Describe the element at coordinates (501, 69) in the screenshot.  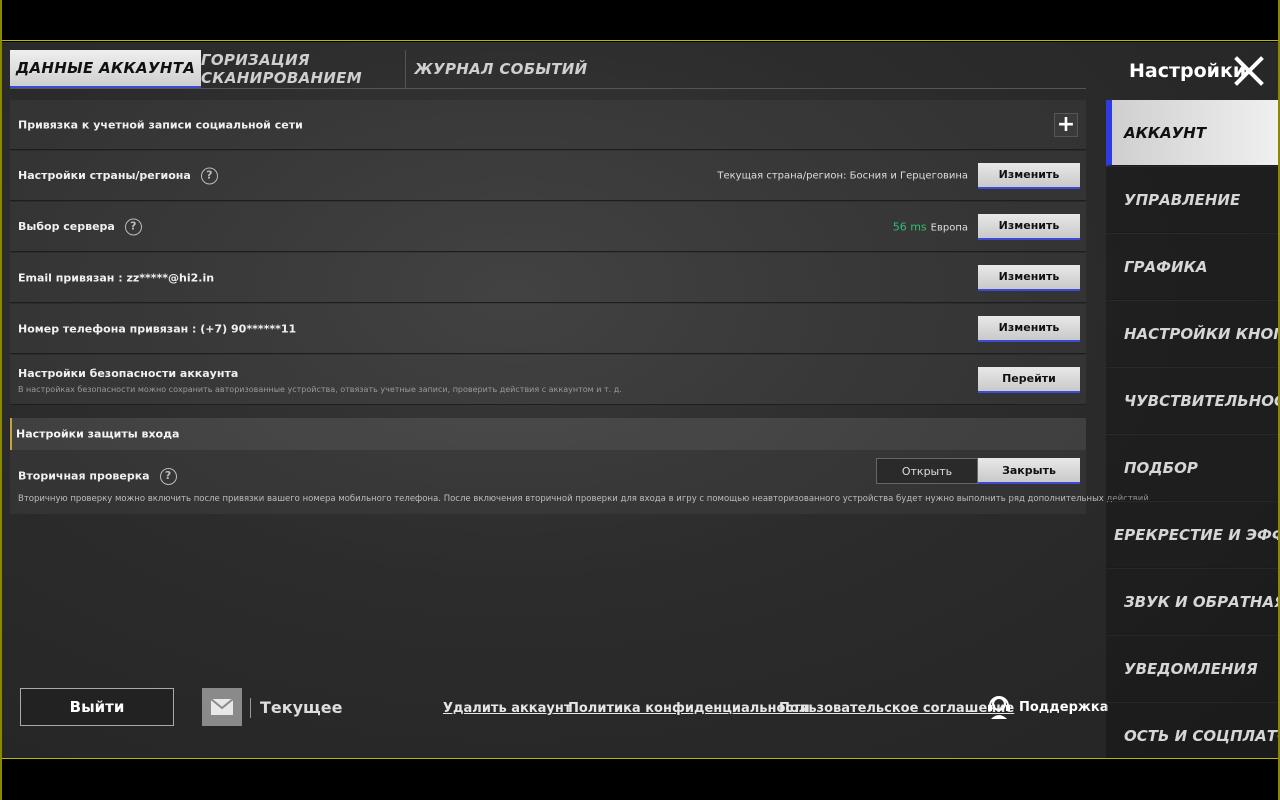
I see `tab-event-log: ЖУРНАЛ СОБЫТИЙ` at that location.